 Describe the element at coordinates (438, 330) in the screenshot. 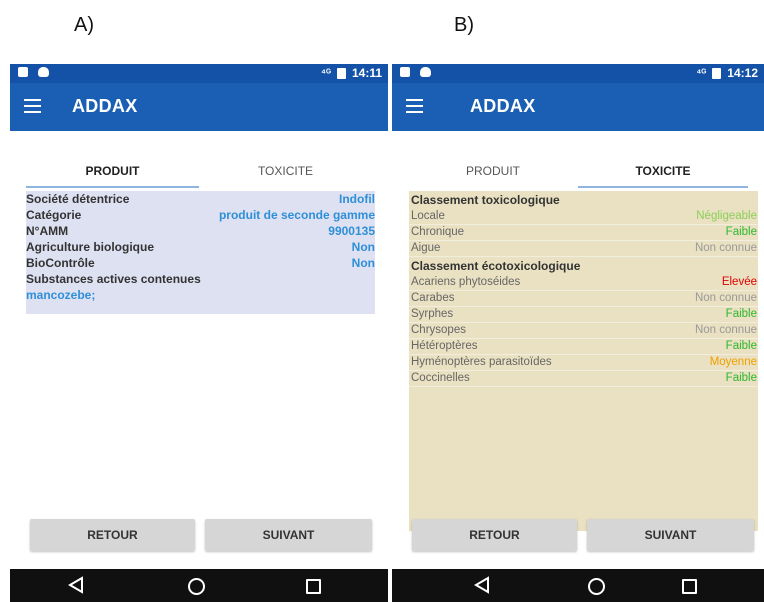

I see `tox-row-label: Chrysopes` at that location.